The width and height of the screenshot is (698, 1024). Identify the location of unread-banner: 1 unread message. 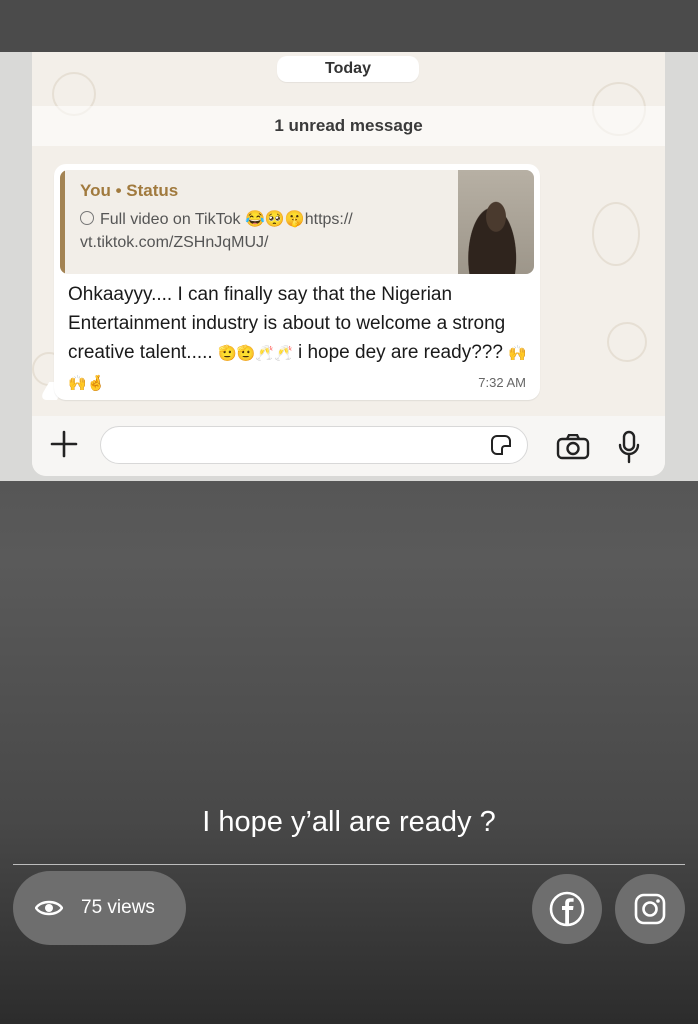
(348, 126).